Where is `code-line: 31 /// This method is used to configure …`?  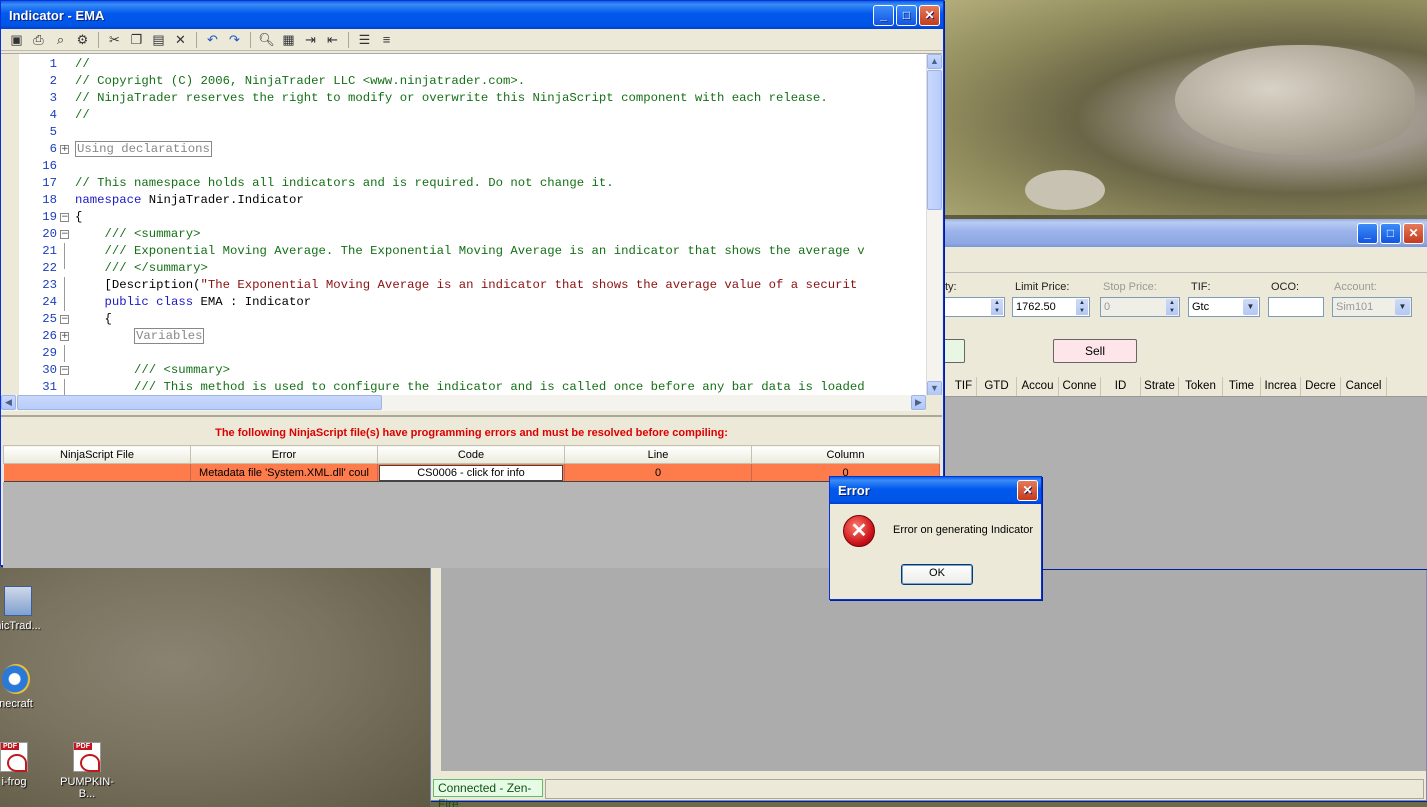
code-line: 31 /// This method is used to configure … is located at coordinates (472, 387).